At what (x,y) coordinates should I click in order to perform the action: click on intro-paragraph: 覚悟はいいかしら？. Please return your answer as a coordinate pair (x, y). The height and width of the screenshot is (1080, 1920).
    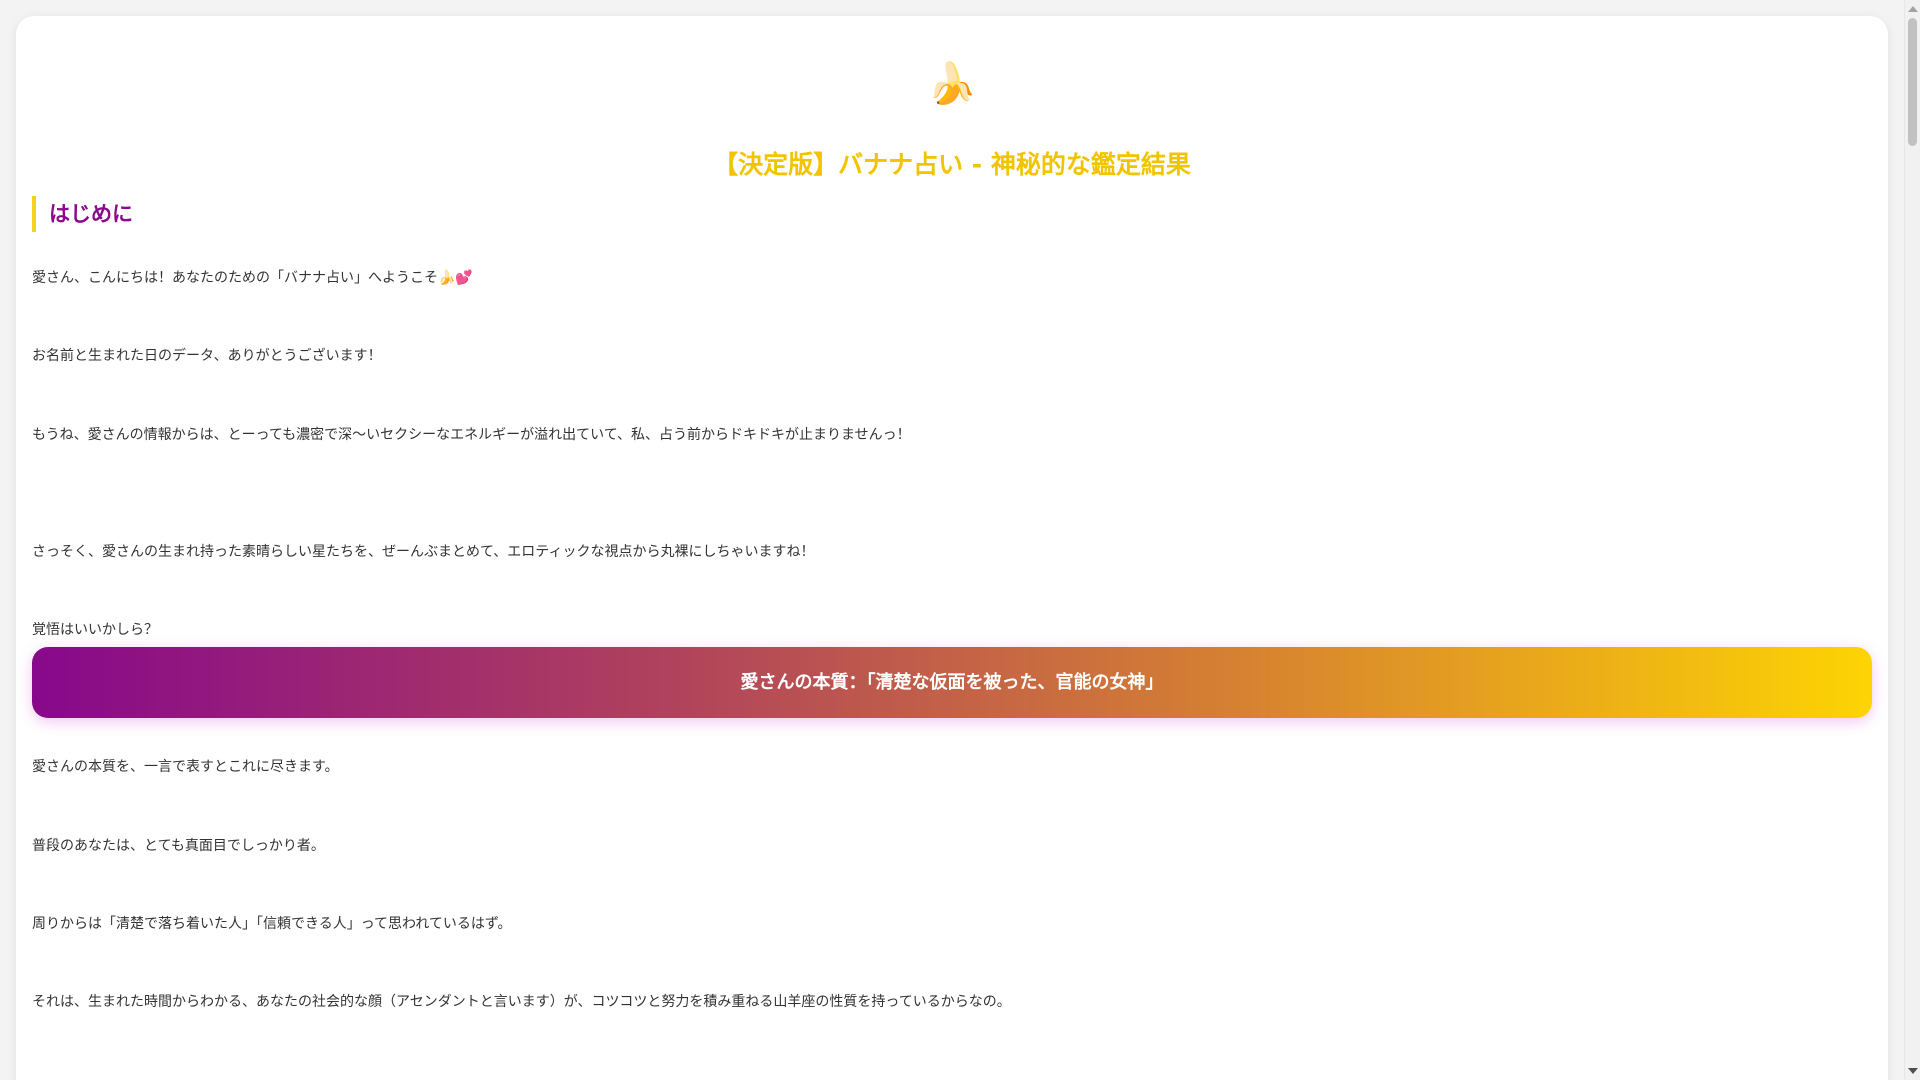
    Looking at the image, I should click on (95, 630).